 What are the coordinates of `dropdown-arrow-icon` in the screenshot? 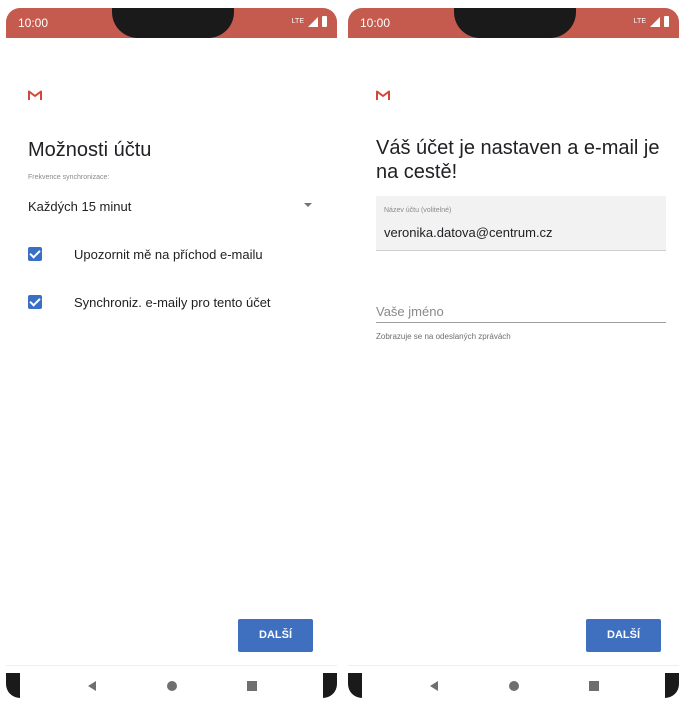 It's located at (308, 205).